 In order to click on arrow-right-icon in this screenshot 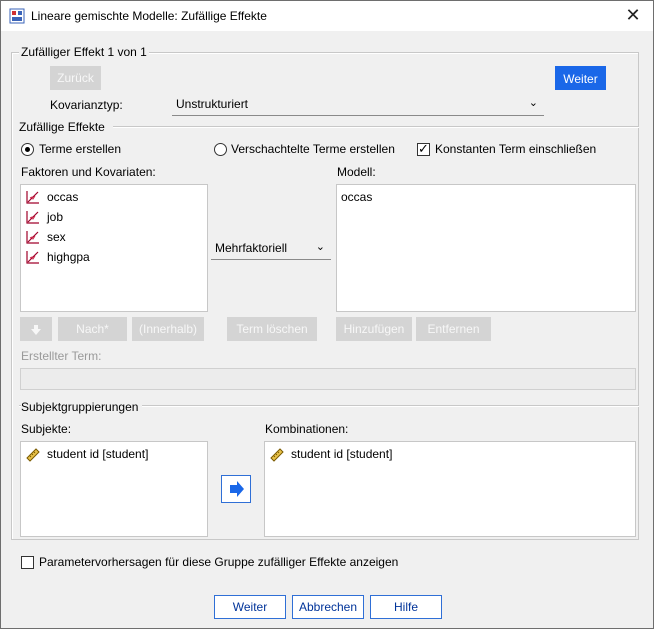, I will do `click(237, 489)`.